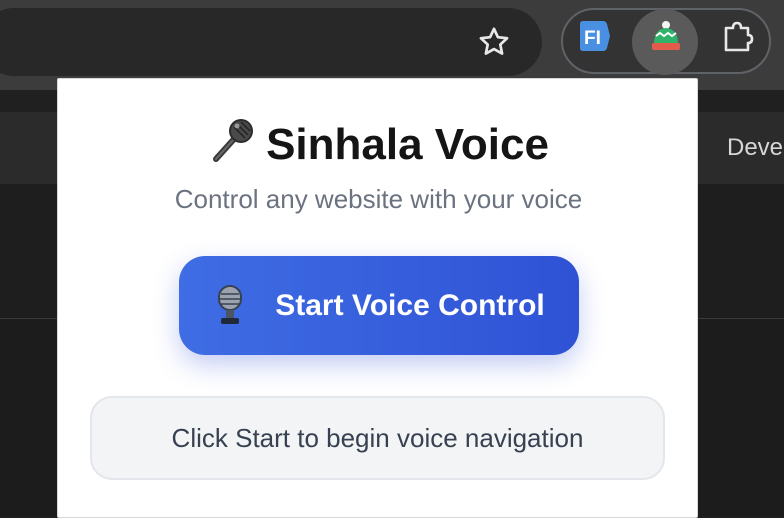  I want to click on popup-title-text: Sinhala Voice, so click(407, 144).